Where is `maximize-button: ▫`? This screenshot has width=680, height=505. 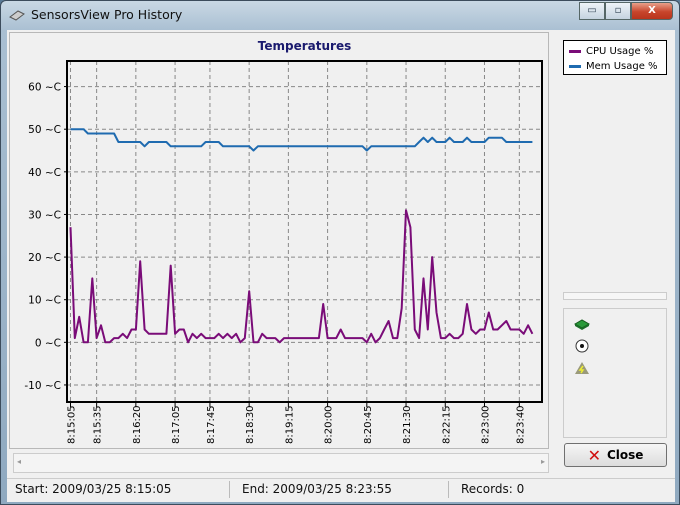 maximize-button: ▫ is located at coordinates (618, 11).